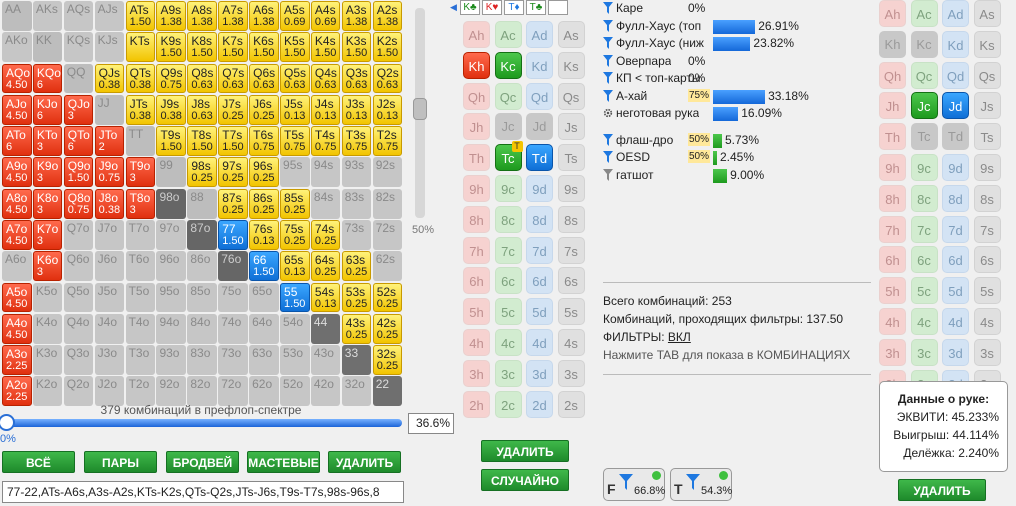 The image size is (1016, 506). I want to click on matrix-cell: K9o 3, so click(47, 172).